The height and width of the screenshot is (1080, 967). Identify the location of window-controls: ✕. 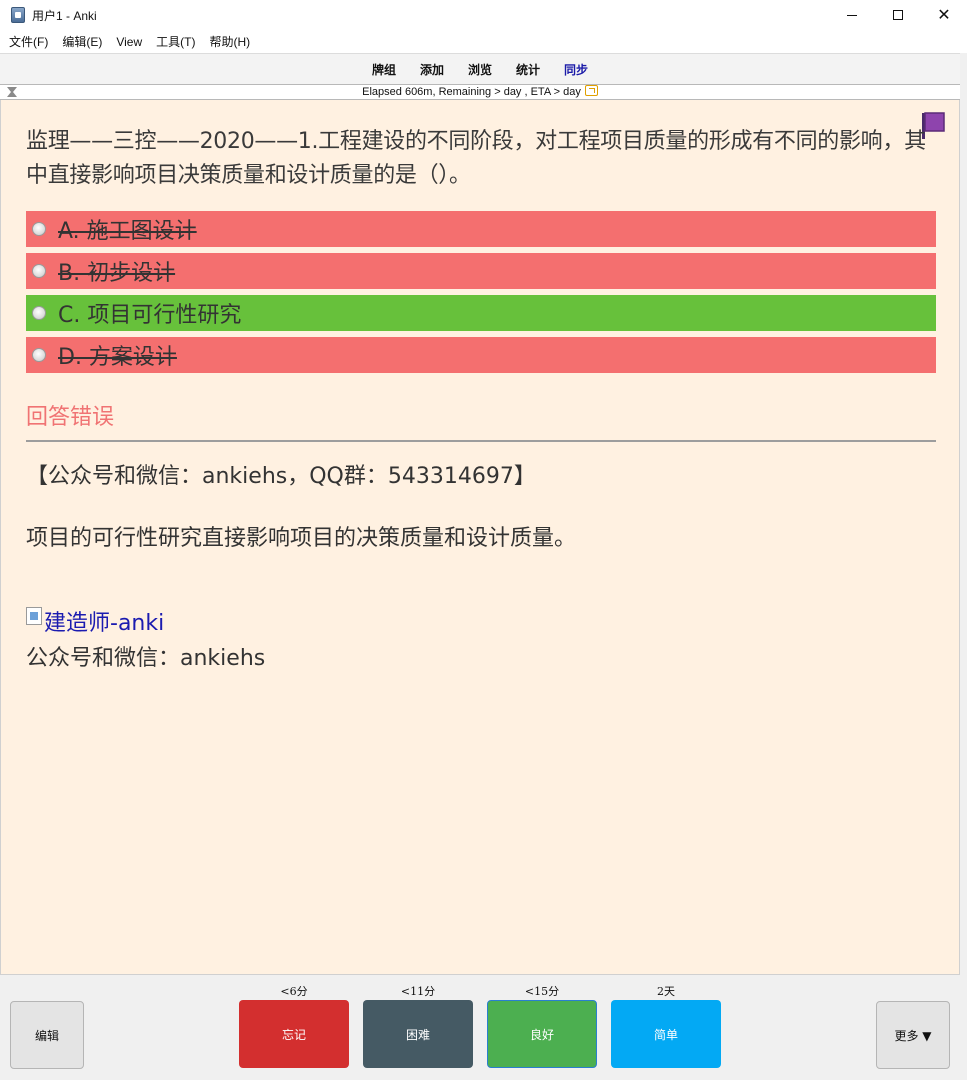
(898, 15).